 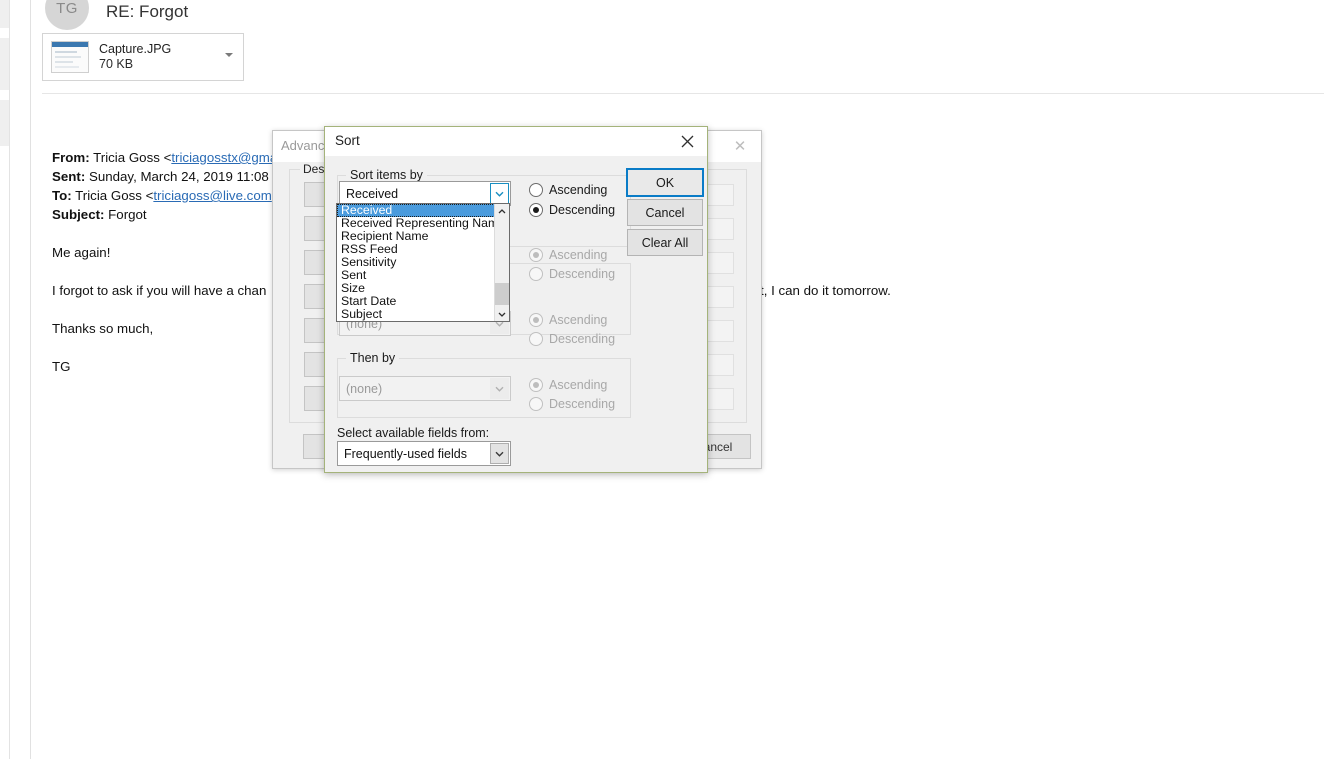 What do you see at coordinates (116, 64) in the screenshot?
I see `attachment-size: 70 KB` at bounding box center [116, 64].